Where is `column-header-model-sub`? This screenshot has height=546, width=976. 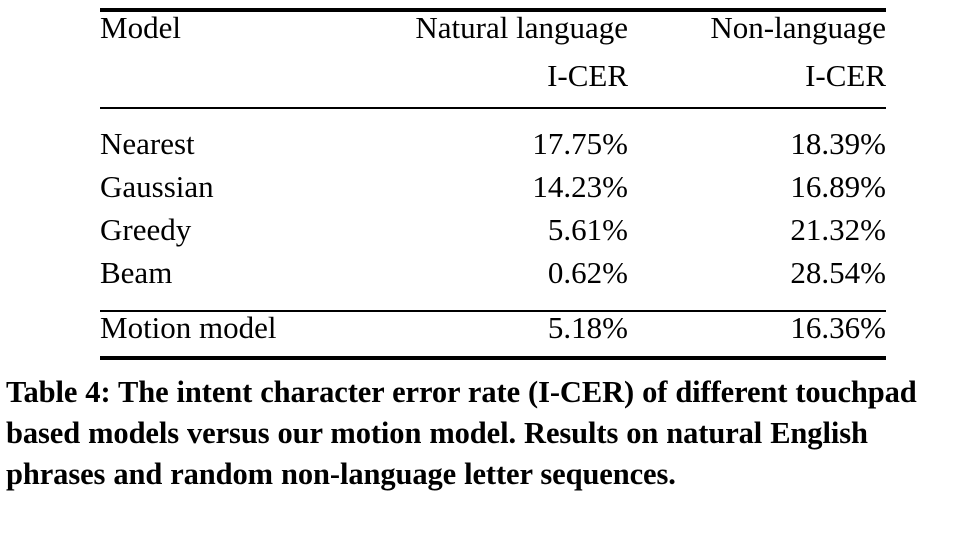 column-header-model-sub is located at coordinates (226, 84).